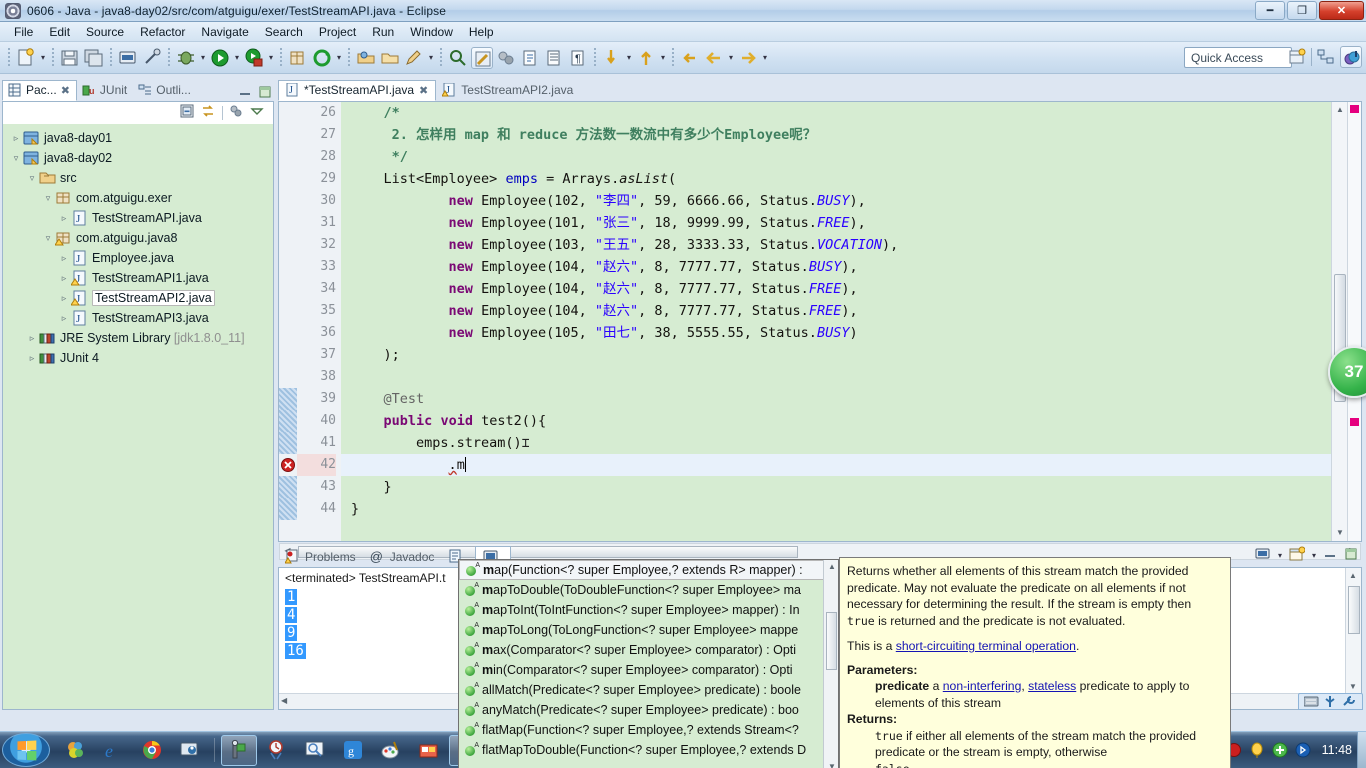 Image resolution: width=1366 pixels, height=768 pixels. Describe the element at coordinates (748, 58) in the screenshot. I see `forward-icon` at that location.